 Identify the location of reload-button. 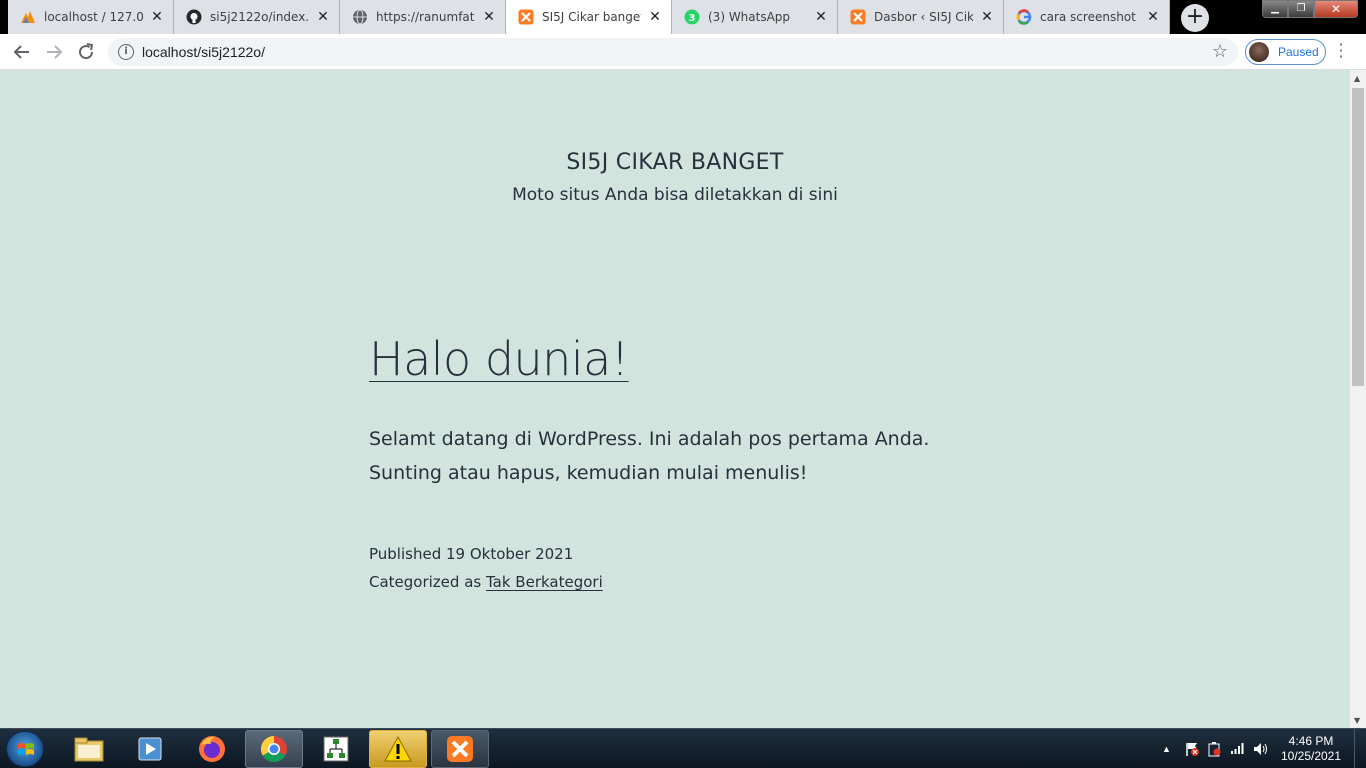
(86, 52).